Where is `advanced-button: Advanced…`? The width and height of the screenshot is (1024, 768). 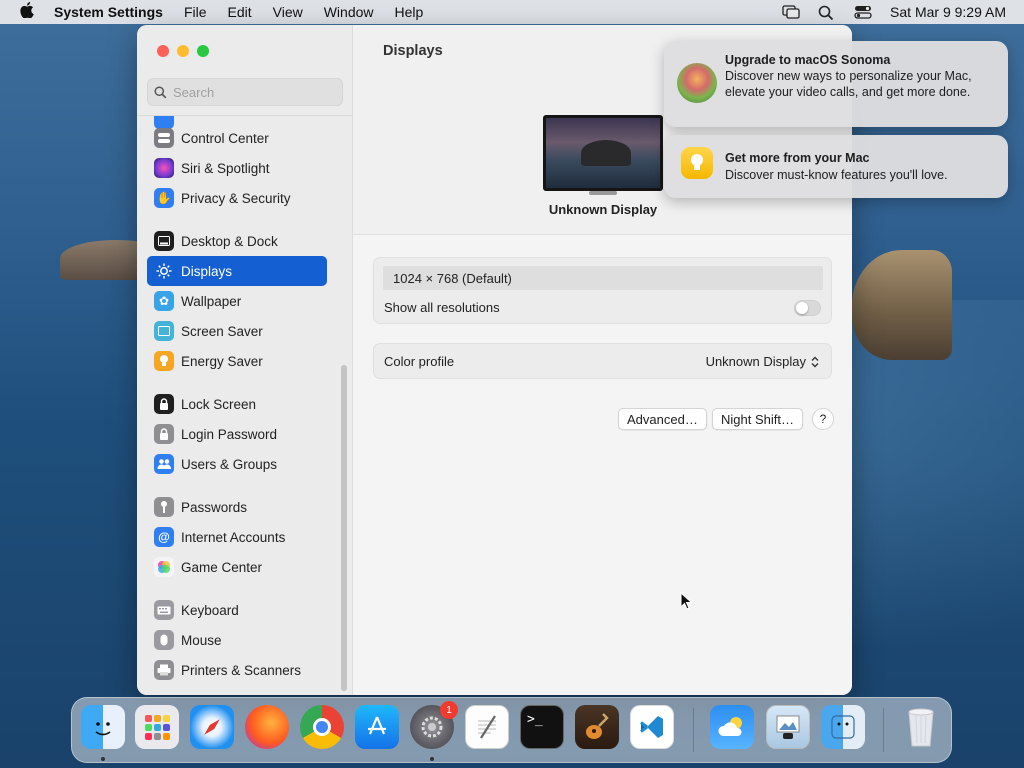 advanced-button: Advanced… is located at coordinates (662, 419).